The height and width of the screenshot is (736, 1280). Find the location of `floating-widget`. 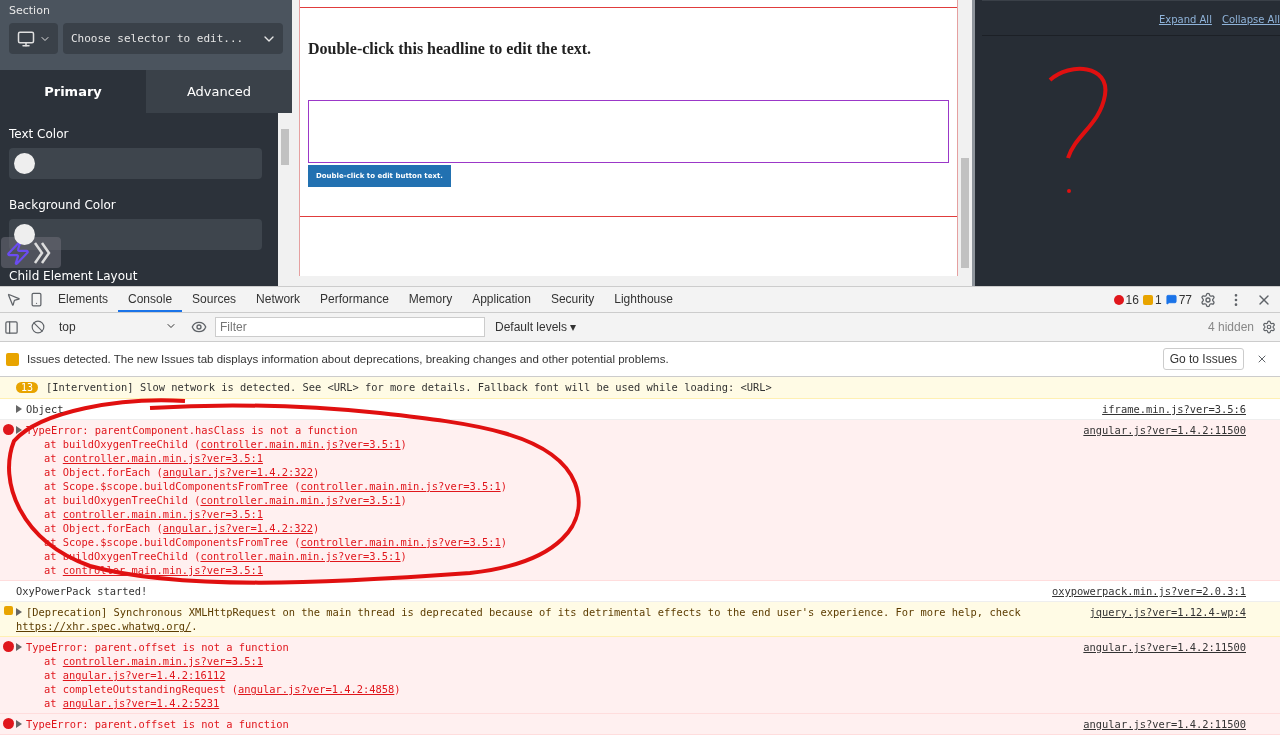

floating-widget is located at coordinates (31, 252).